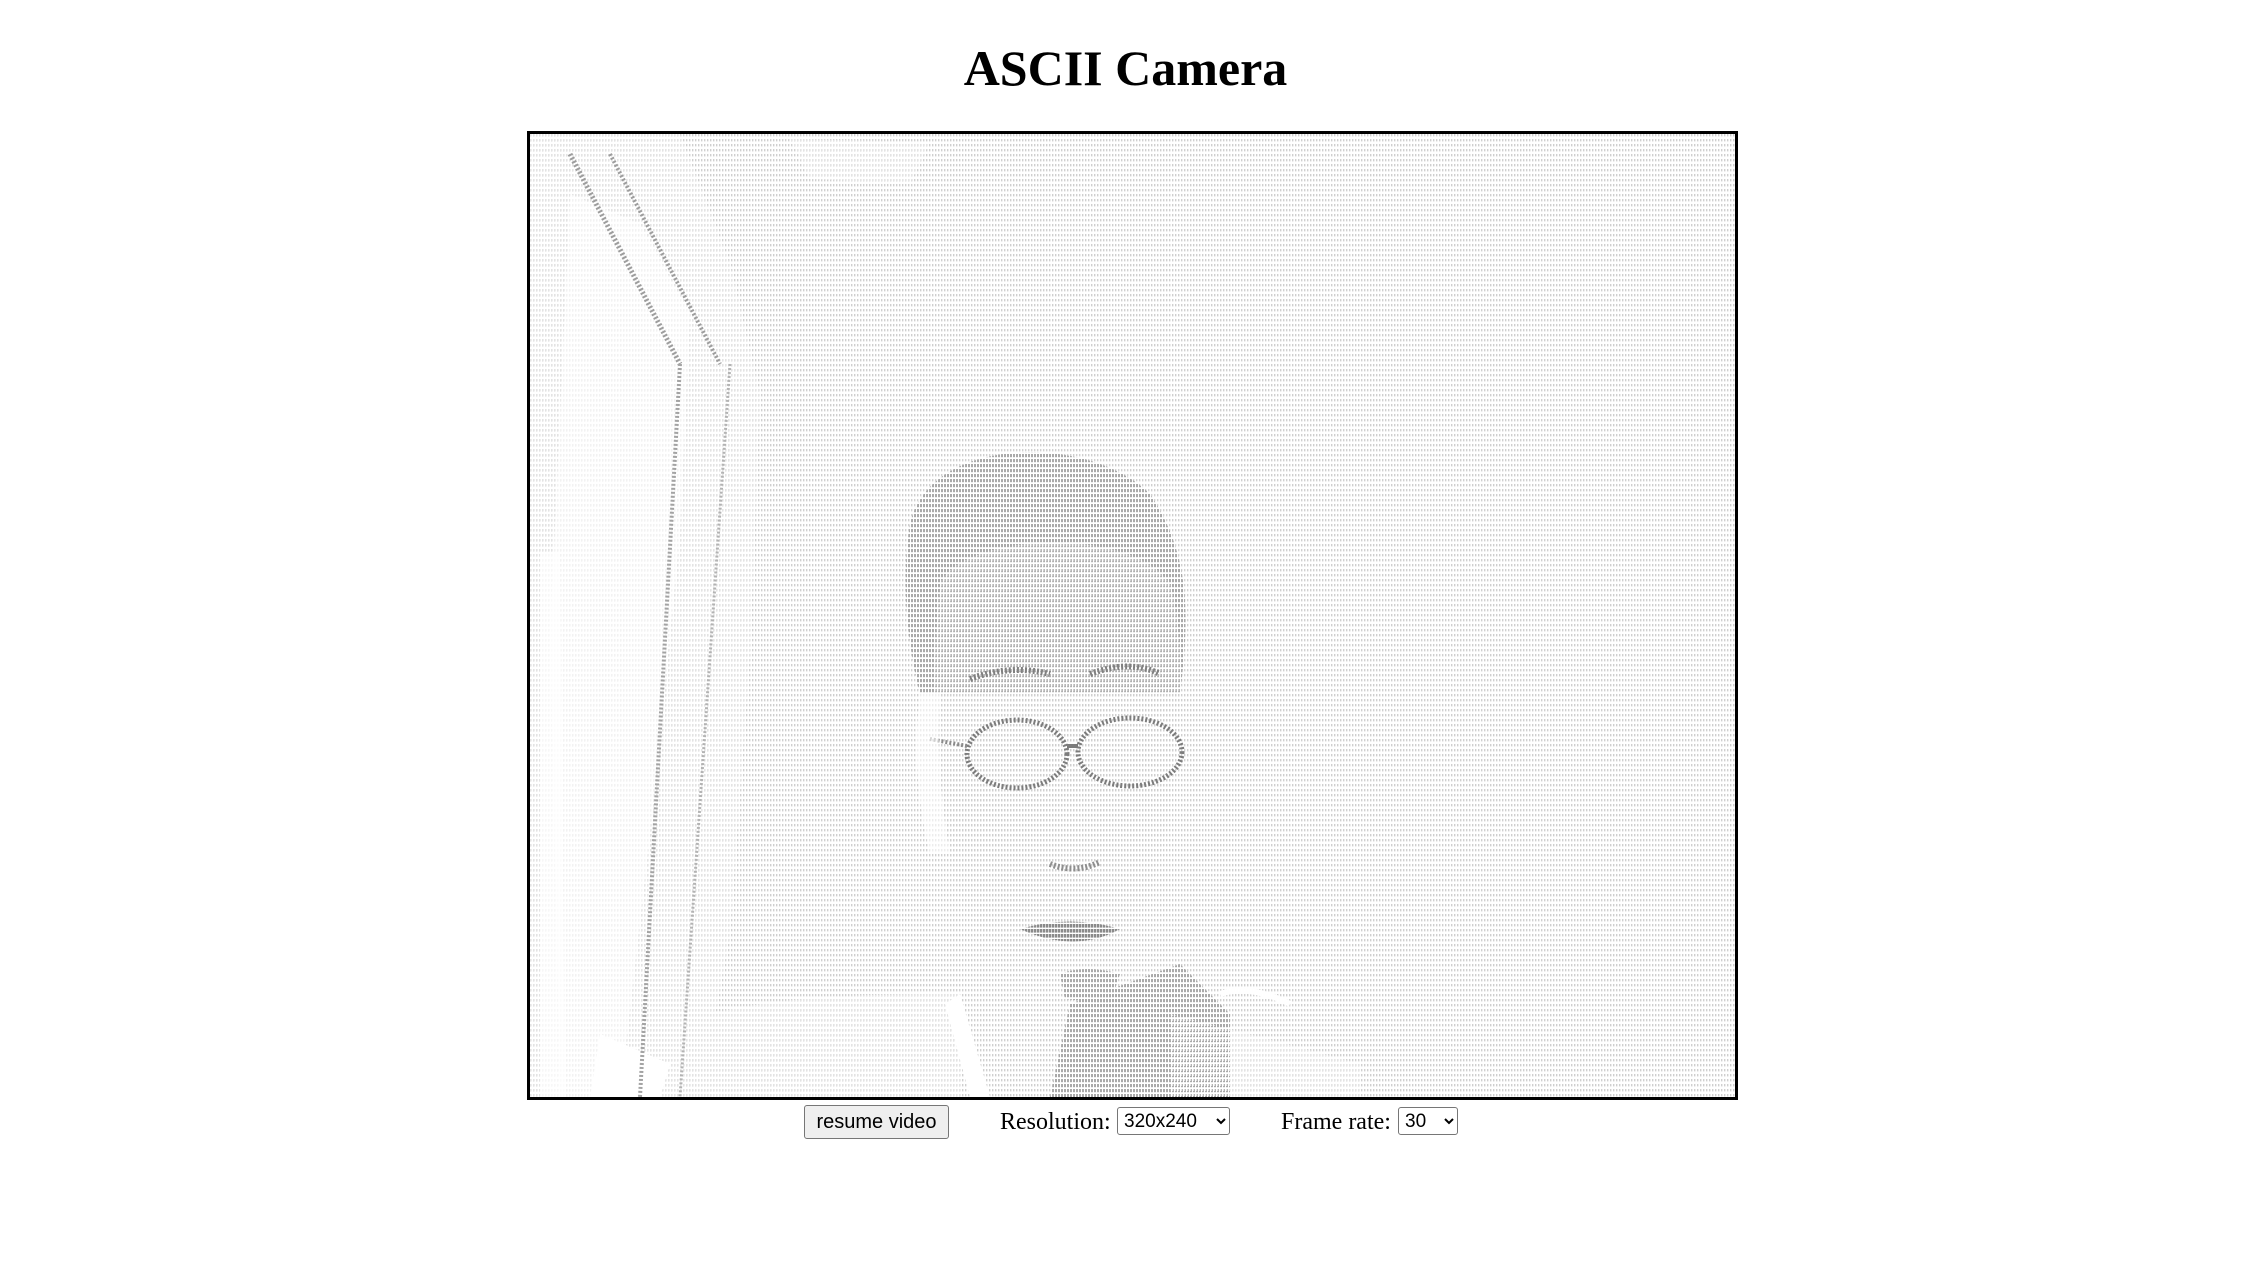 The image size is (2251, 1282). I want to click on resume-video-button: resume video, so click(876, 1122).